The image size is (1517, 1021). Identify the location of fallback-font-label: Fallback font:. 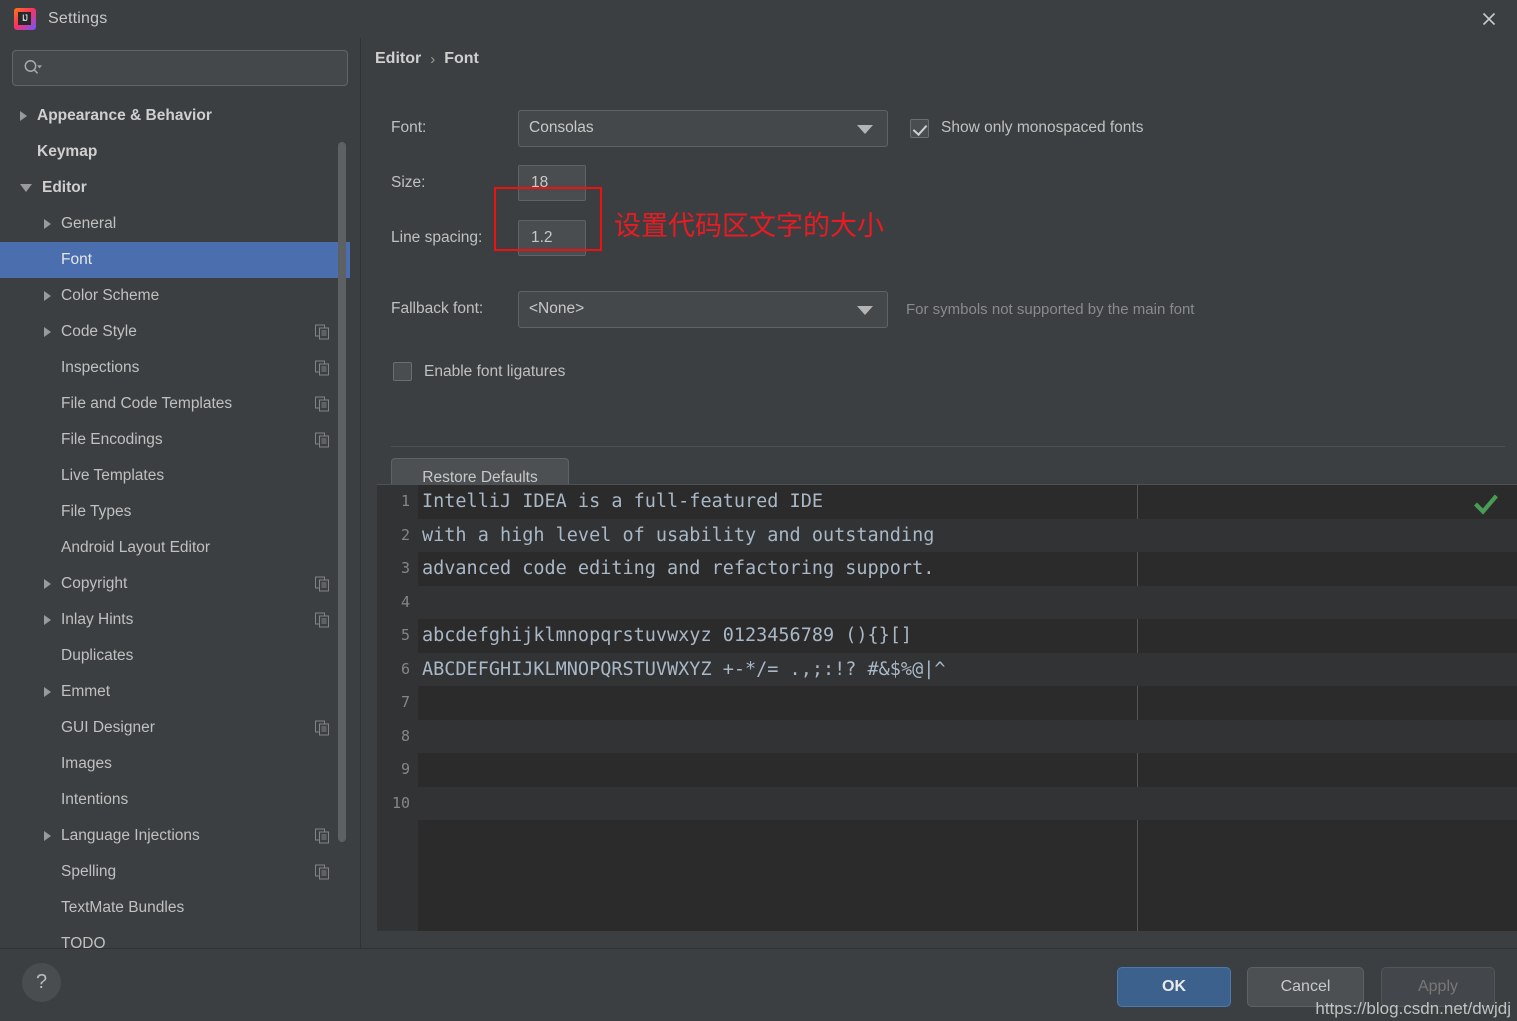
(437, 308).